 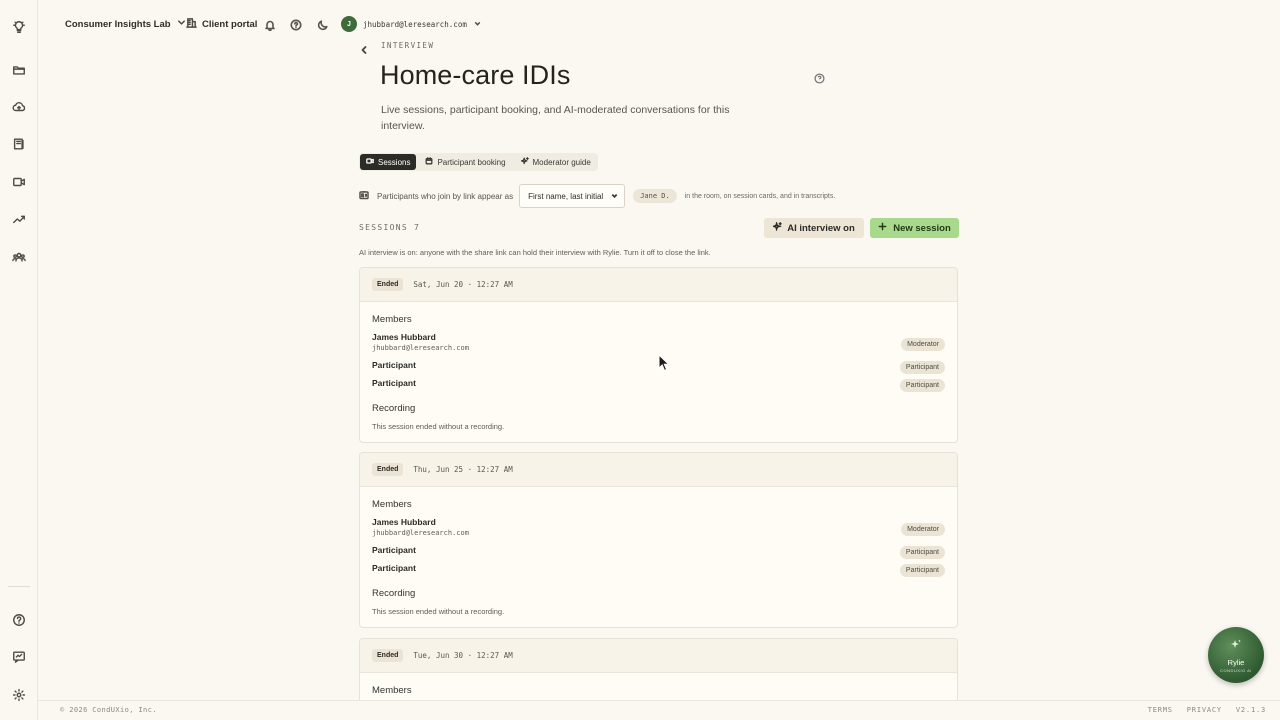 I want to click on new-session-label: New session, so click(x=922, y=228).